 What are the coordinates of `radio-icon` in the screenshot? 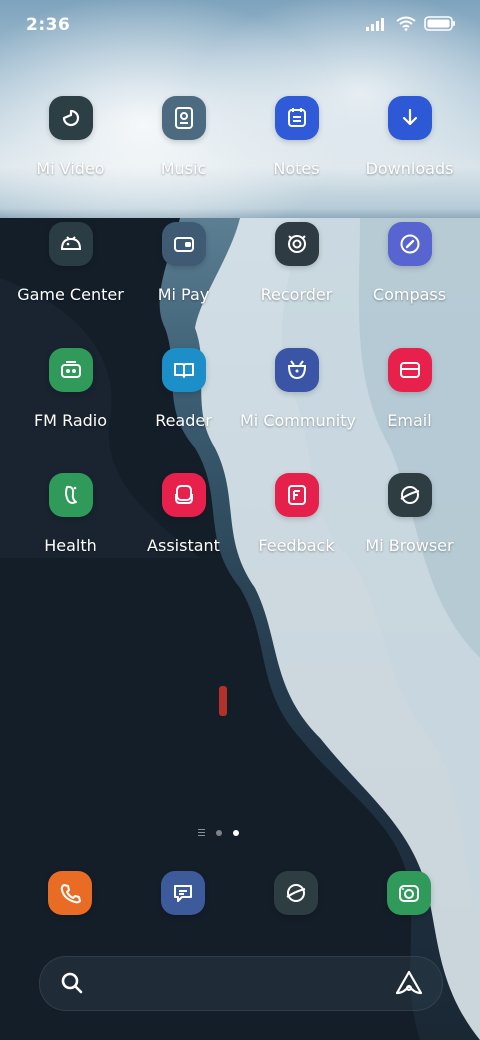 It's located at (70, 370).